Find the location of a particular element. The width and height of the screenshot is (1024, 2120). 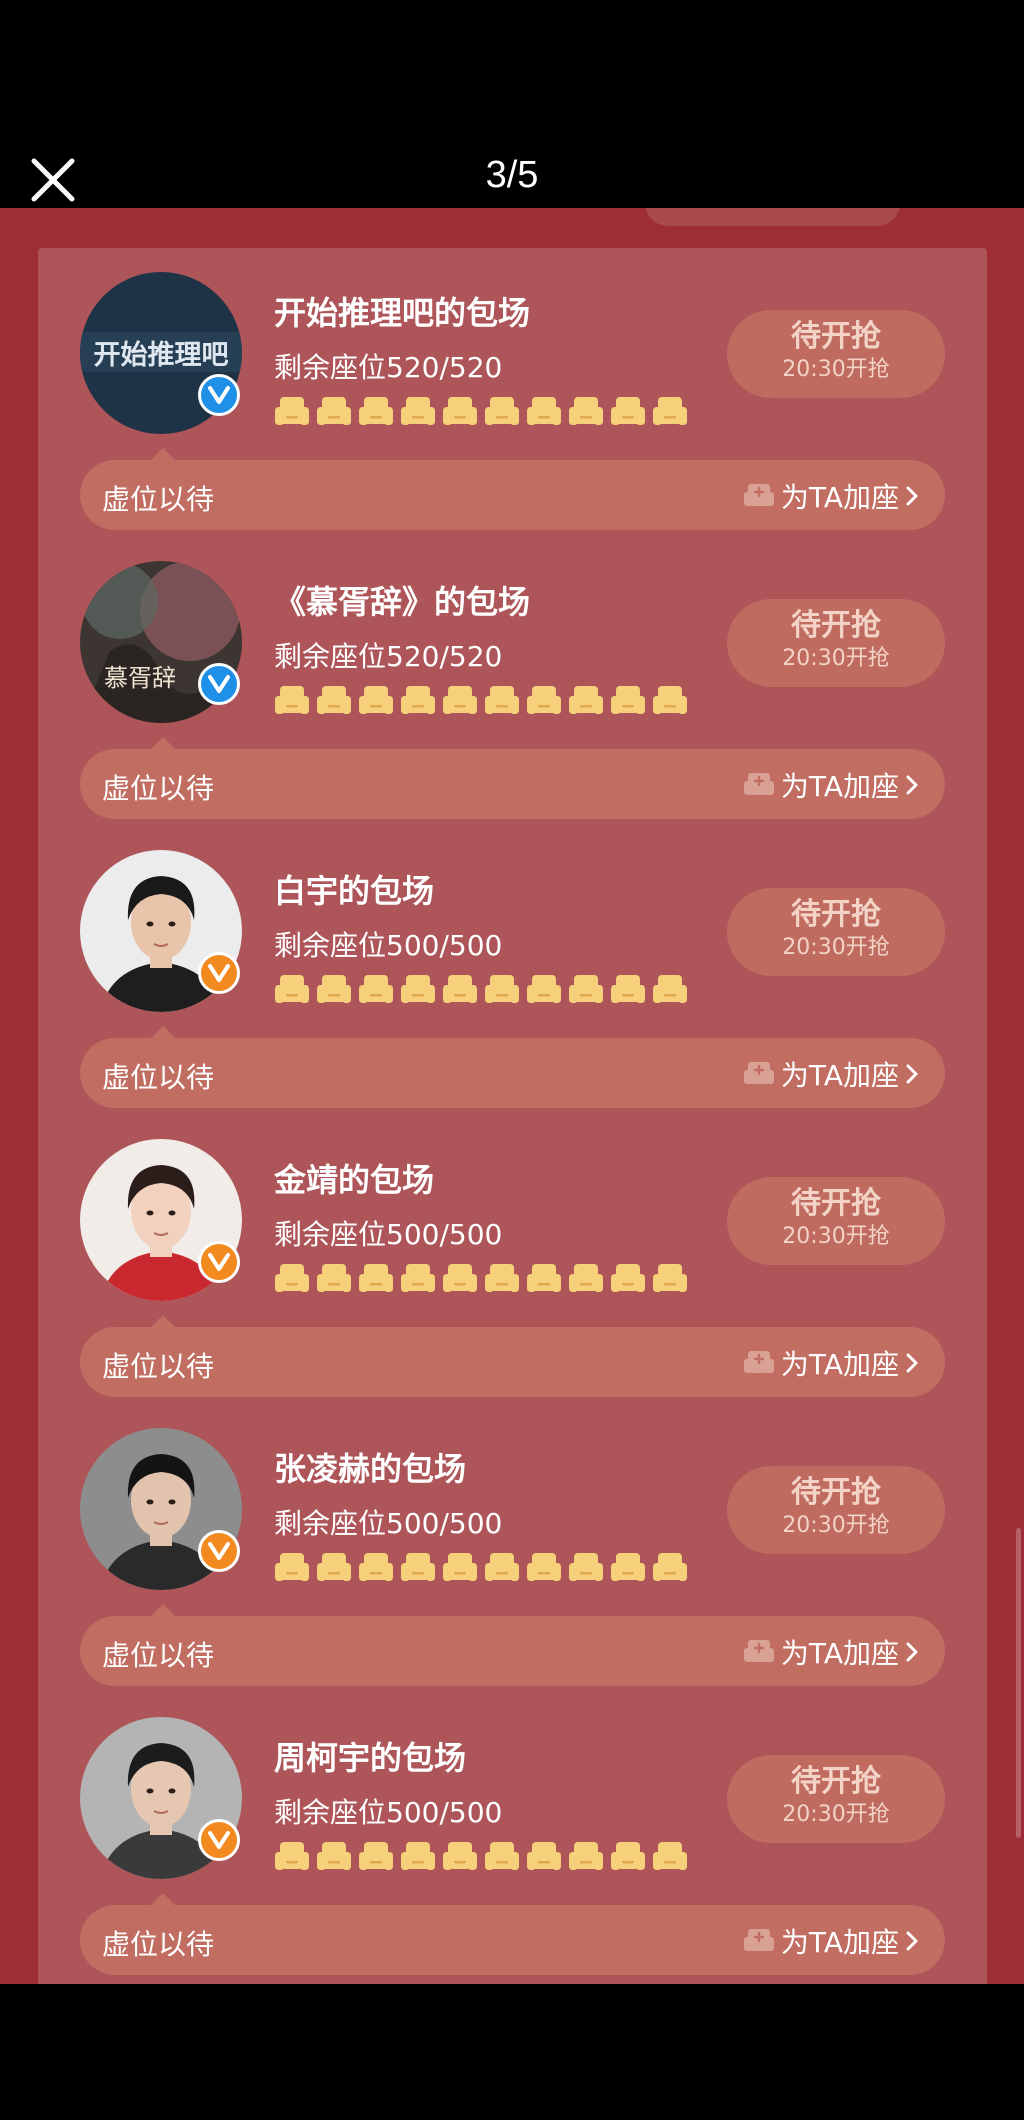

booking-title: 开始推理吧的包场 is located at coordinates (402, 313).